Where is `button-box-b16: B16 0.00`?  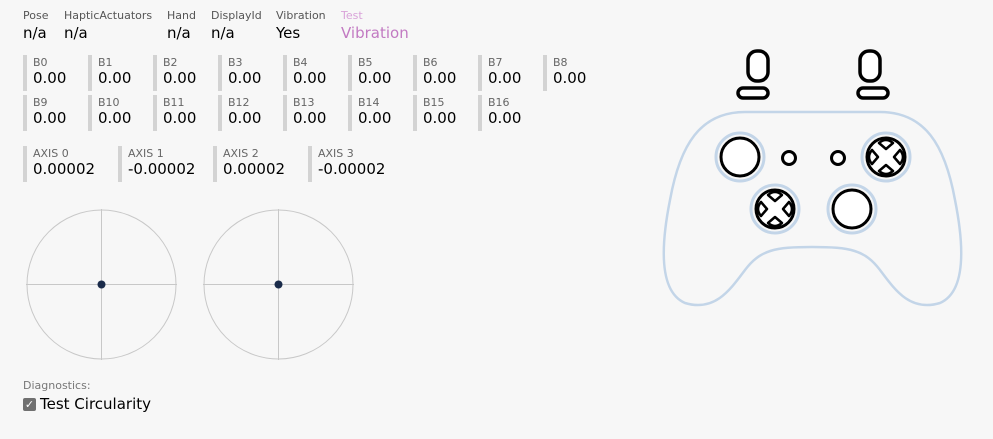 button-box-b16: B16 0.00 is located at coordinates (499, 113).